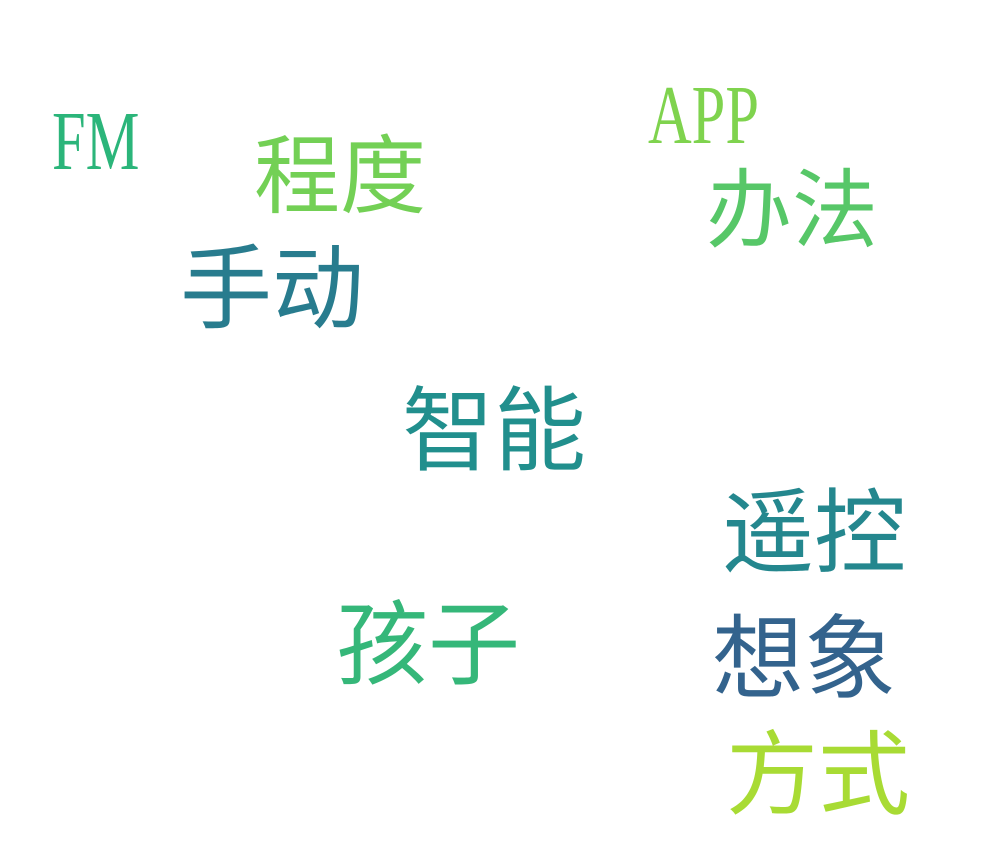 This screenshot has width=1000, height=860. What do you see at coordinates (804, 659) in the screenshot?
I see `word-xiangxiang: 想象` at bounding box center [804, 659].